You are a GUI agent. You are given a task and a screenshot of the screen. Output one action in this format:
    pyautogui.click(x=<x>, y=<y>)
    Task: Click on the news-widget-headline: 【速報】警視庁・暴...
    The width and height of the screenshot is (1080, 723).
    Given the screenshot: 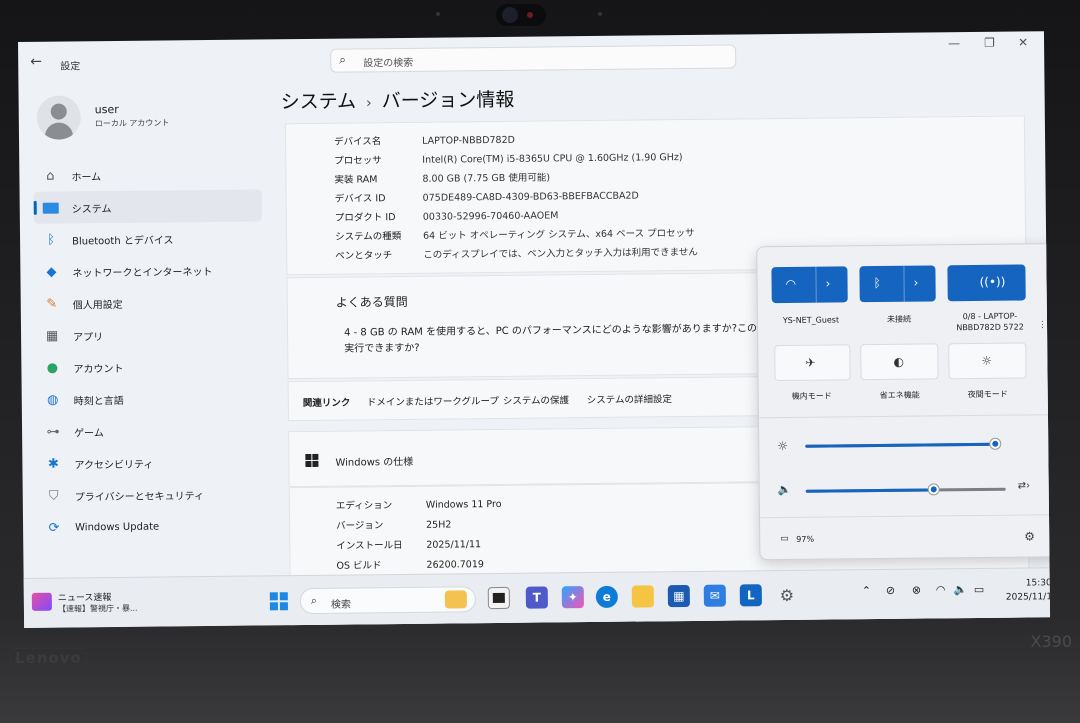 What is the action you would take?
    pyautogui.click(x=98, y=609)
    